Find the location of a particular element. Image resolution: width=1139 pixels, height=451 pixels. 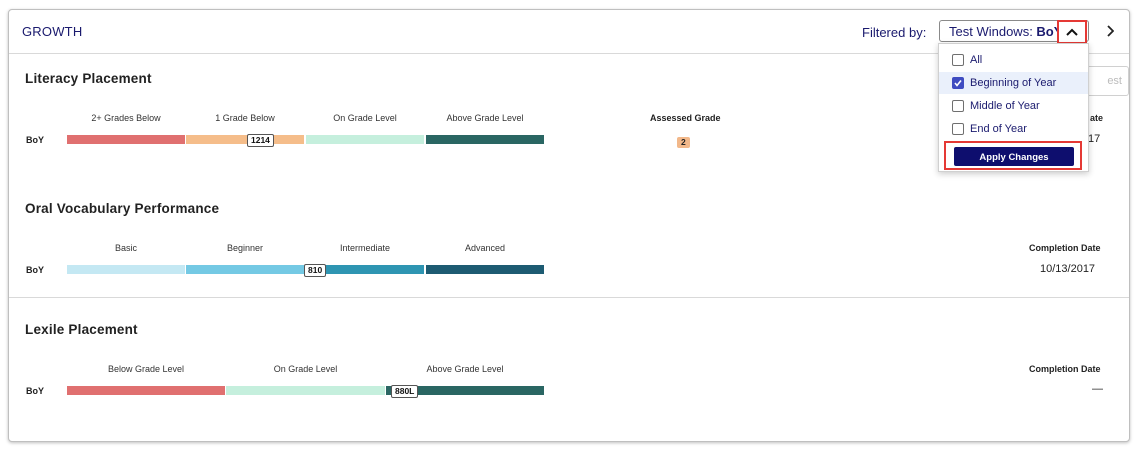

checkbox-beginning-of-year is located at coordinates (958, 83).